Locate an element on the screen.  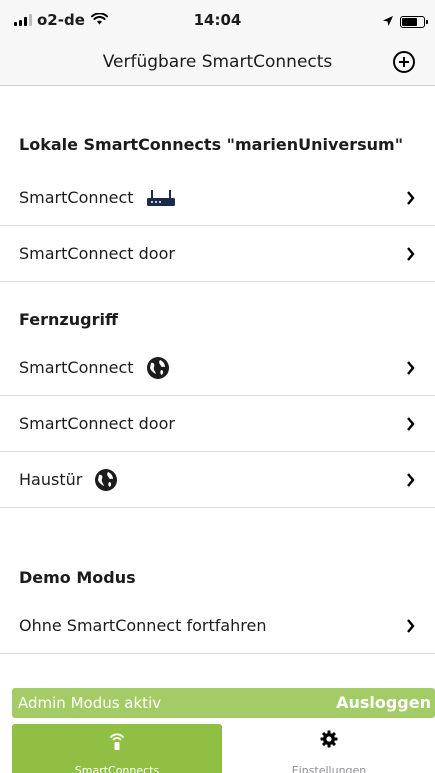
status-time: 14:04 is located at coordinates (217, 20).